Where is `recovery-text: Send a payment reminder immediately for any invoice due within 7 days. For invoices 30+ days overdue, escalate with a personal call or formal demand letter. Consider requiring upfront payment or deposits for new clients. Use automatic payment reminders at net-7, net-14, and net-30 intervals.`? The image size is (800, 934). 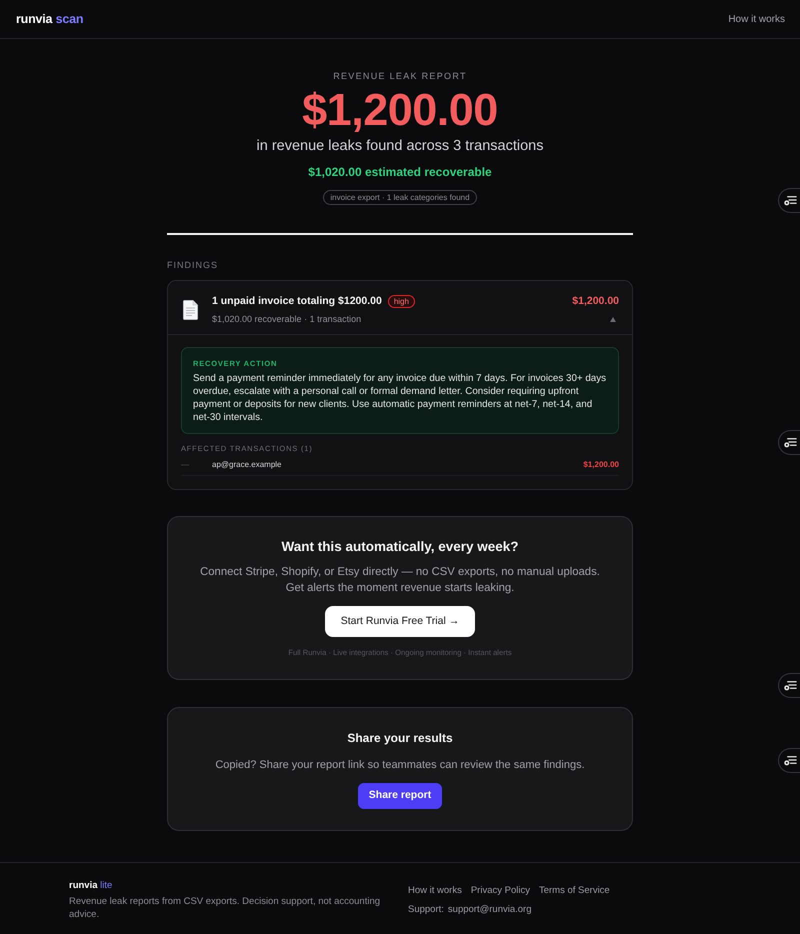 recovery-text: Send a payment reminder immediately for any invoice due within 7 days. For invoices 30+ days overdue, escalate with a personal call or formal demand letter. Consider requiring upfront payment or deposits for new clients. Use automatic payment reminders at net-7, net-14, and net-30 intervals. is located at coordinates (400, 398).